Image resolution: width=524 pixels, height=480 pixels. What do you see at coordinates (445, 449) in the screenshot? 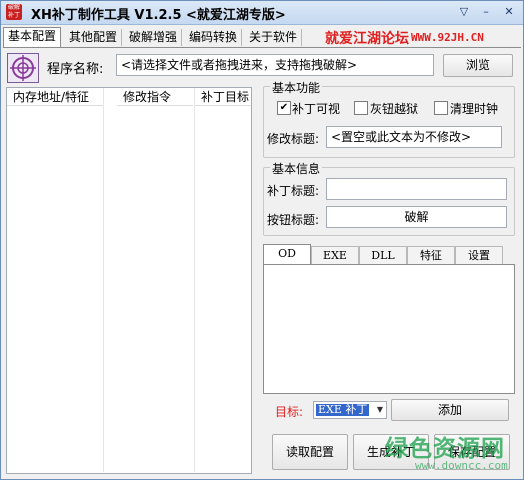
I see `watermark: 绿色资源网` at bounding box center [445, 449].